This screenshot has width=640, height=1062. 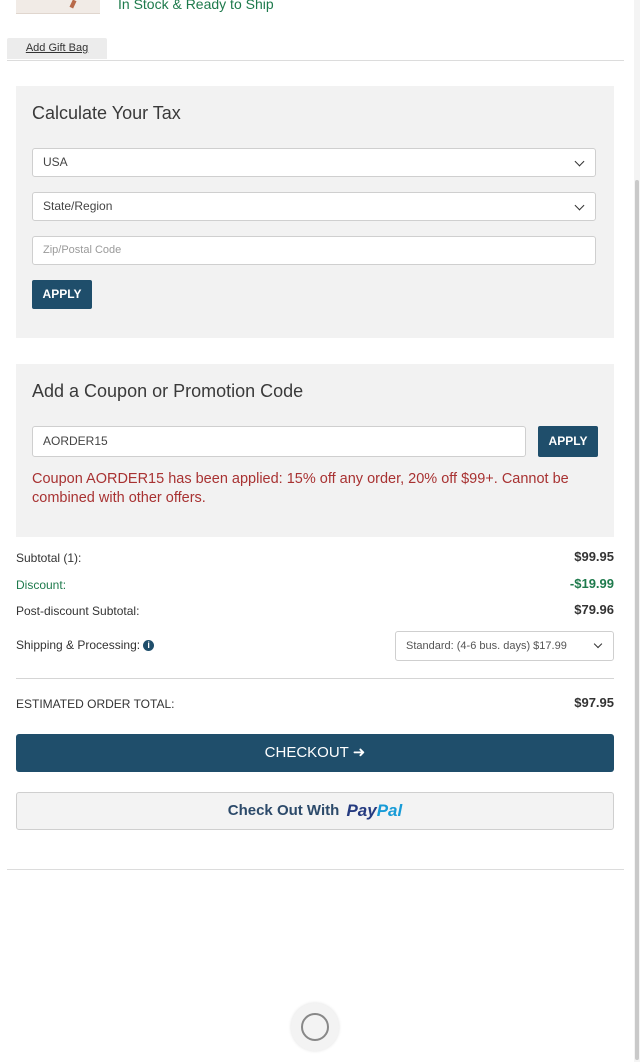 What do you see at coordinates (594, 556) in the screenshot?
I see `subtotal-value: $99.95` at bounding box center [594, 556].